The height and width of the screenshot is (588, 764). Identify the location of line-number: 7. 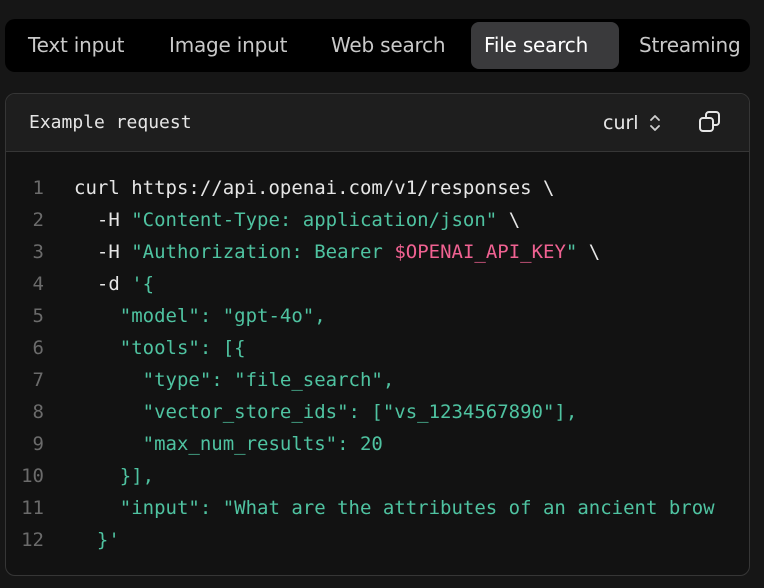
(38, 380).